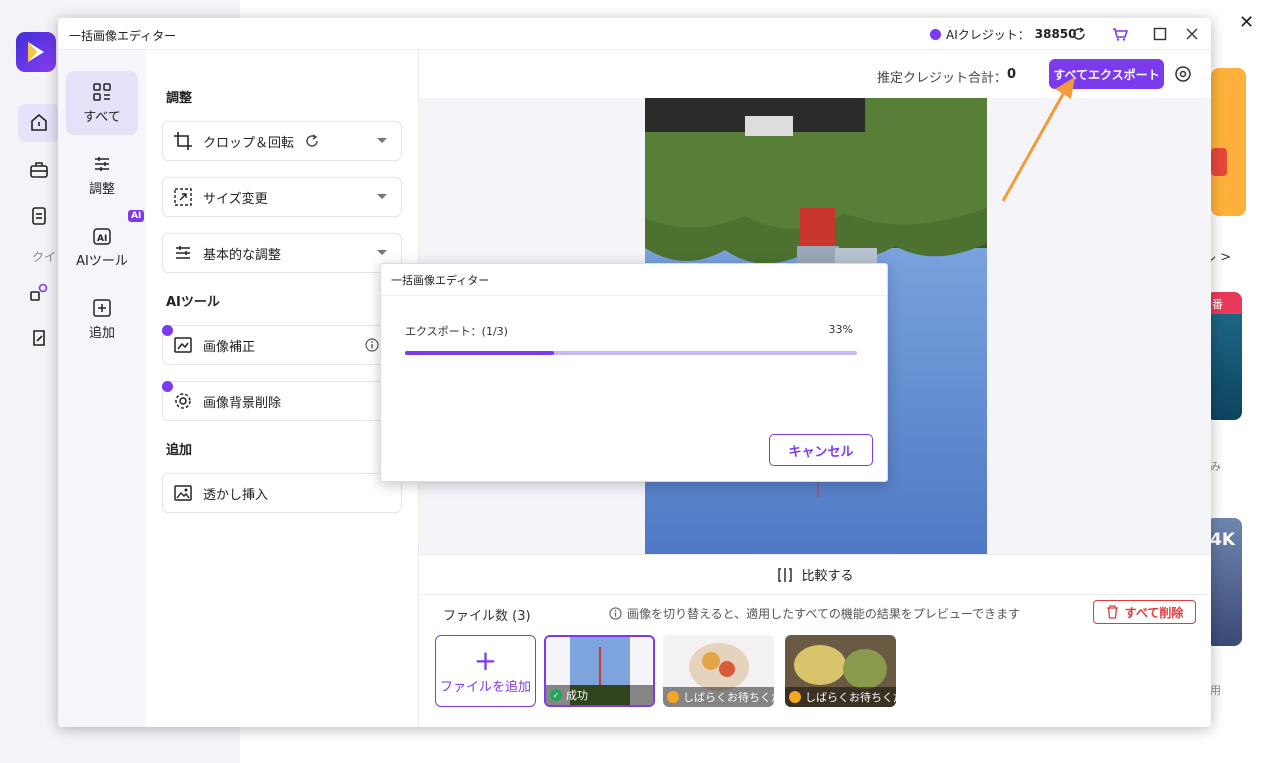 The height and width of the screenshot is (763, 1270). I want to click on reset-icon, so click(312, 141).